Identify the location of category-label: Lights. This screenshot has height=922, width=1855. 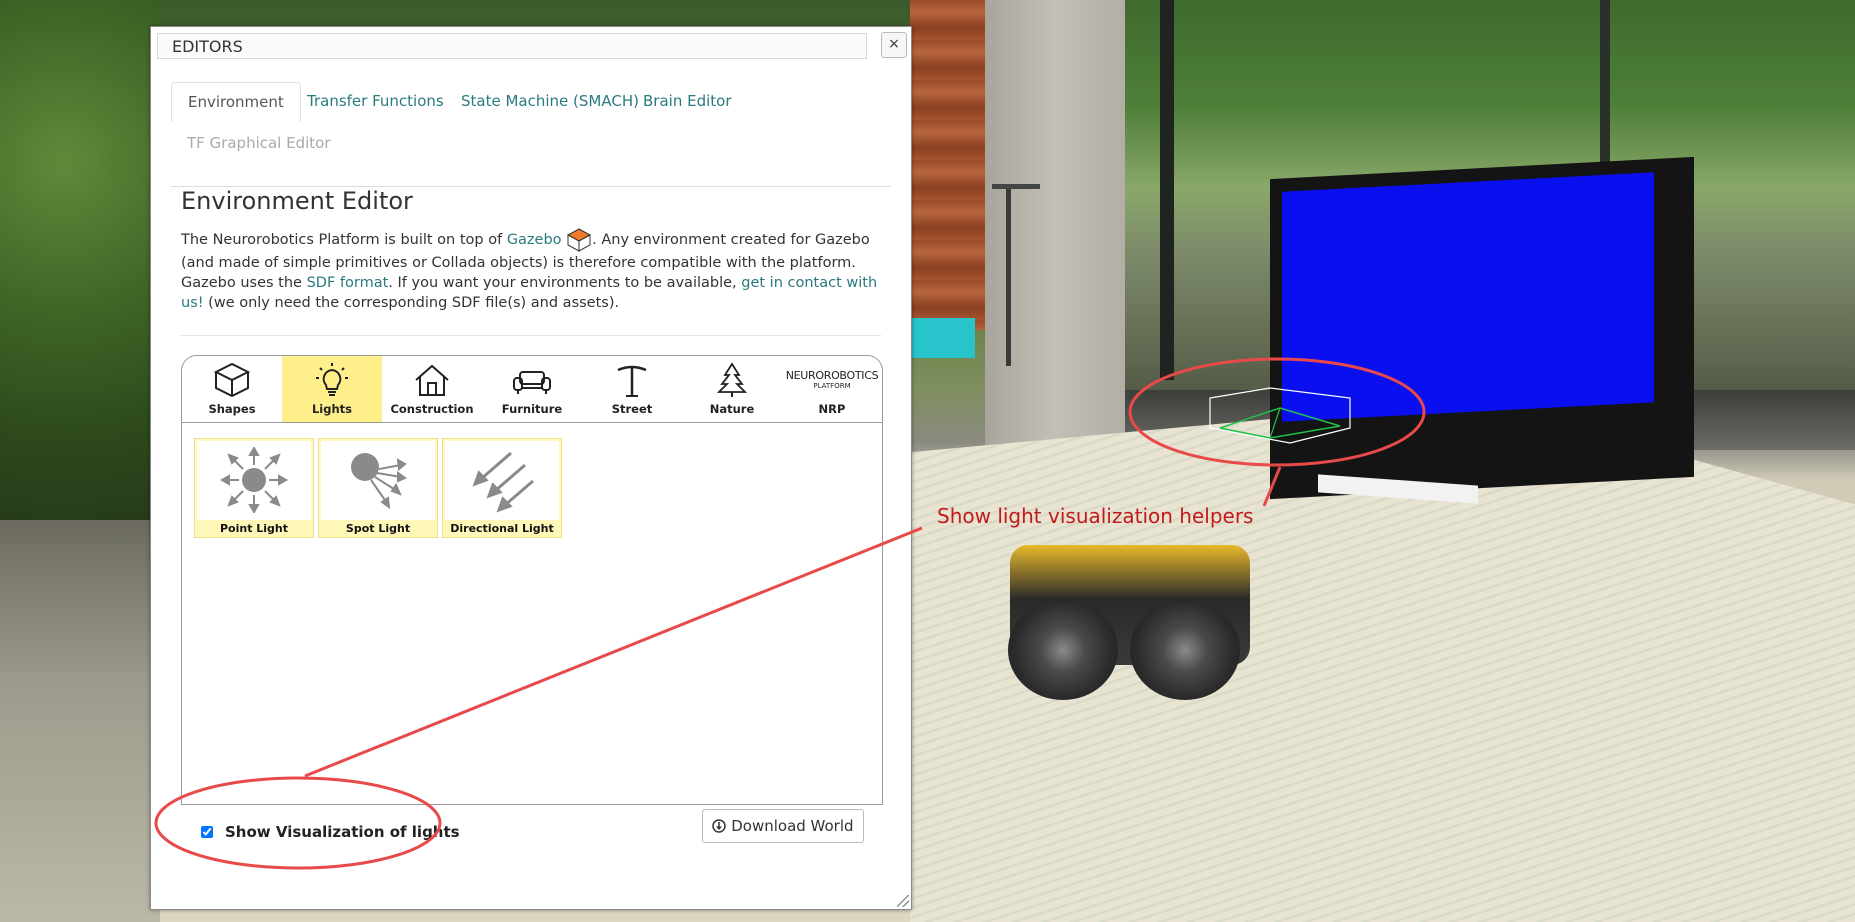
(332, 409).